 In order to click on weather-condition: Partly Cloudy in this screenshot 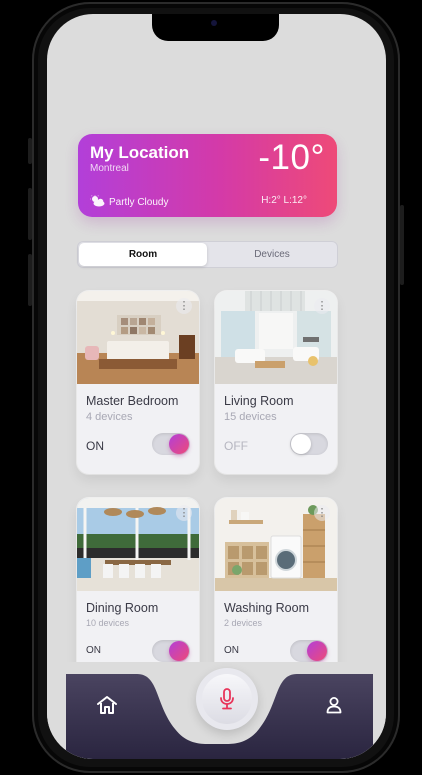, I will do `click(129, 202)`.